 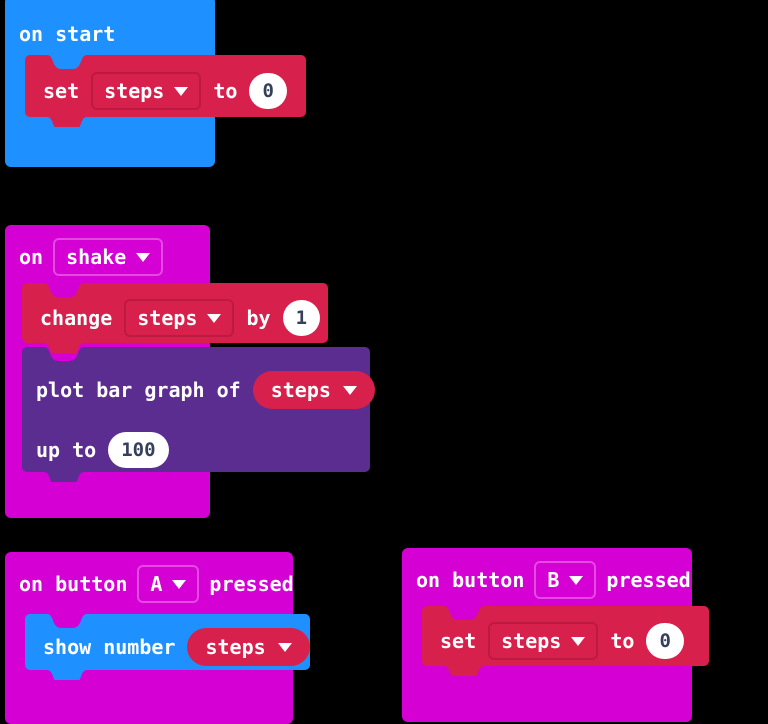 I want to click on on-button-b-header: on button B pressed, so click(x=546, y=580).